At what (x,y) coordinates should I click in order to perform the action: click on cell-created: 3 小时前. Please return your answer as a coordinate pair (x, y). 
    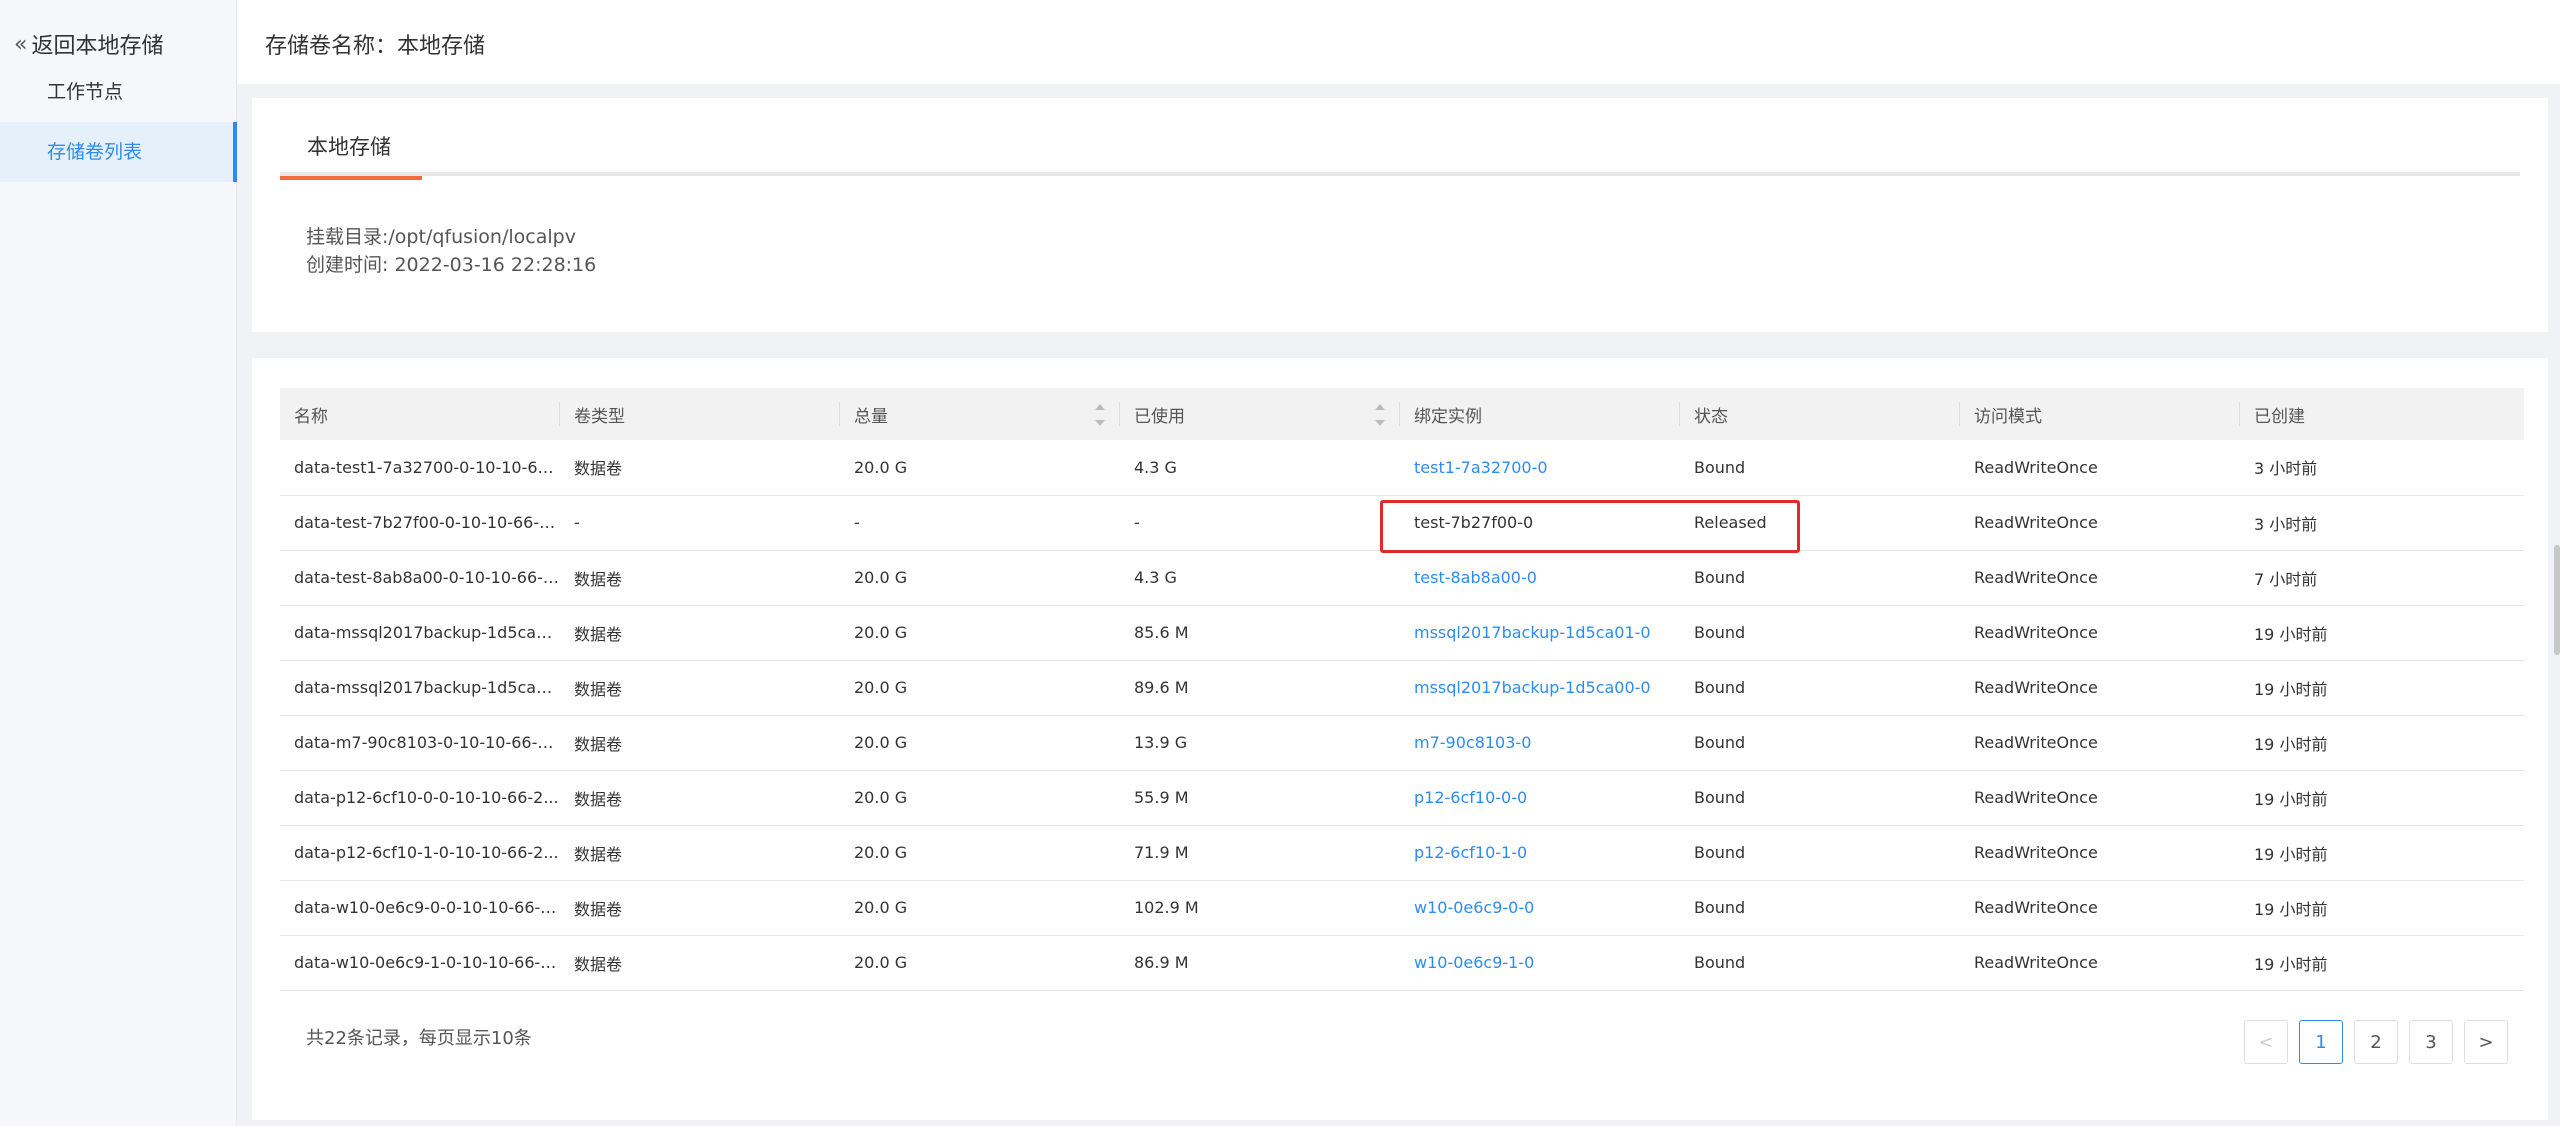
    Looking at the image, I should click on (2286, 524).